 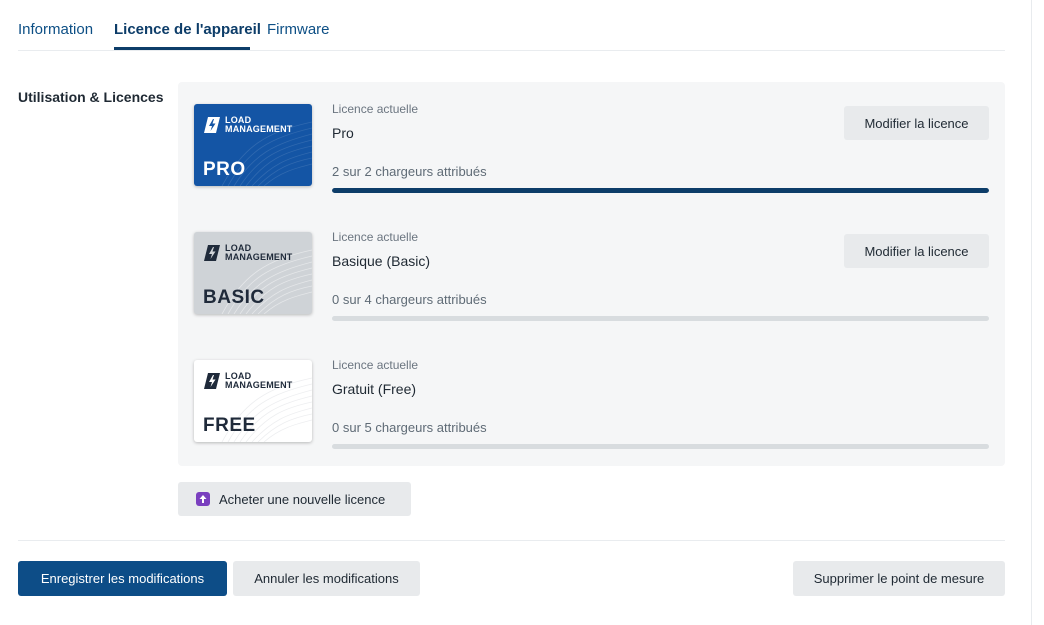 I want to click on license-usage: 0 sur 5 chargeurs attribués, so click(x=409, y=427).